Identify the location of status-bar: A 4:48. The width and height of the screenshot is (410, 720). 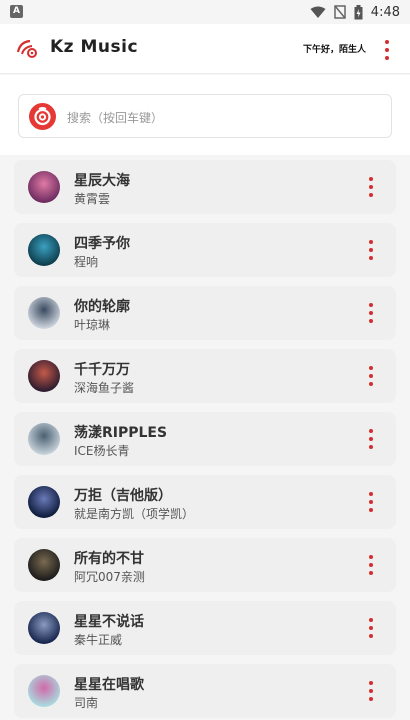
(205, 12).